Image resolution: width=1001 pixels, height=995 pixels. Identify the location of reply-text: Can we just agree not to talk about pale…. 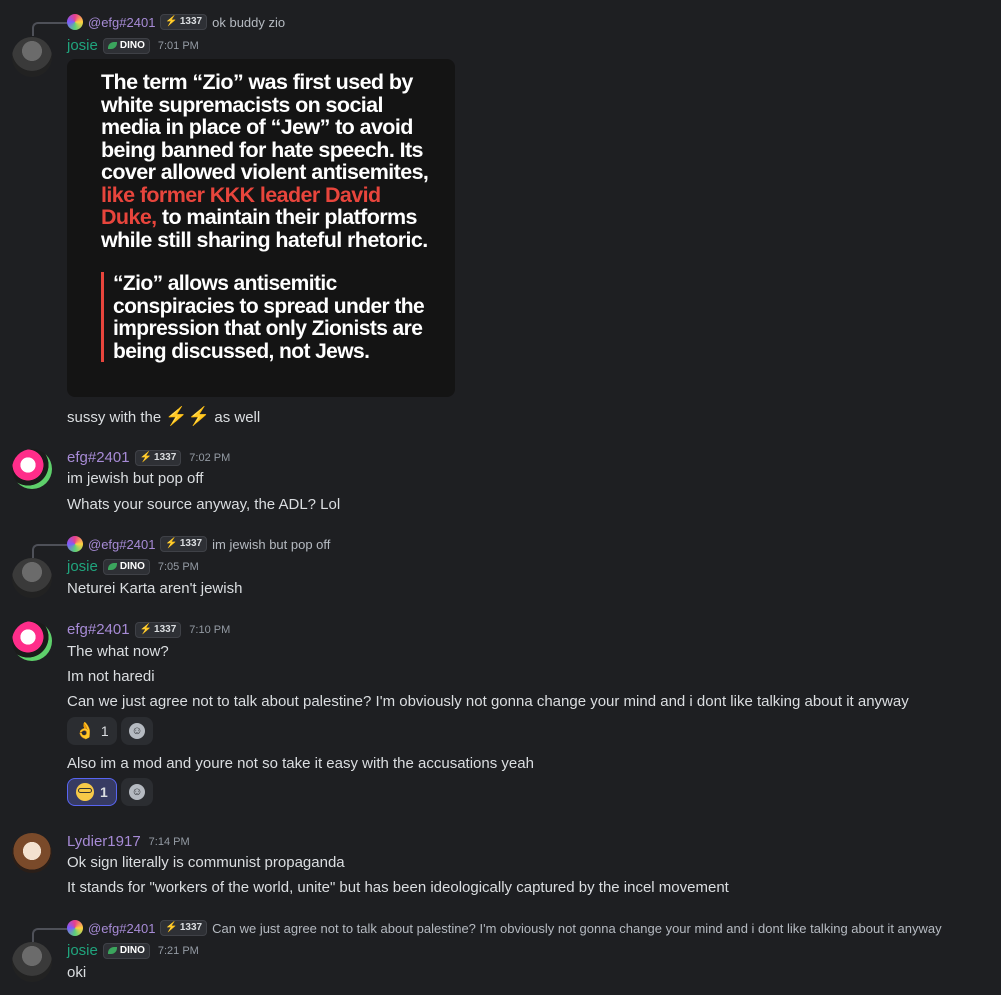
(577, 928).